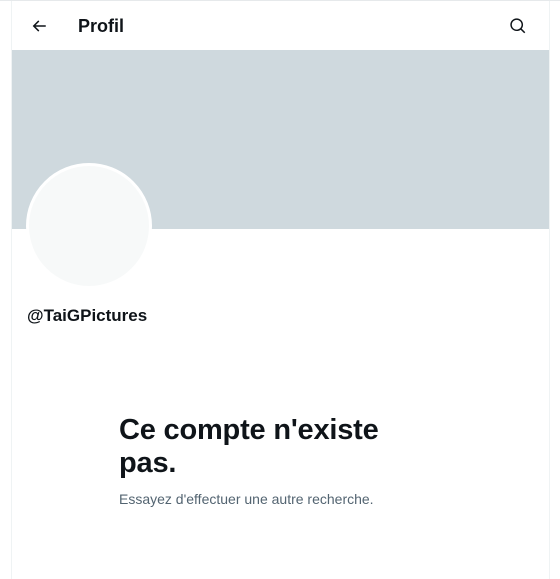 The width and height of the screenshot is (560, 579). Describe the element at coordinates (249, 446) in the screenshot. I see `empty-state-title: Ce compte n'existe pas.` at that location.